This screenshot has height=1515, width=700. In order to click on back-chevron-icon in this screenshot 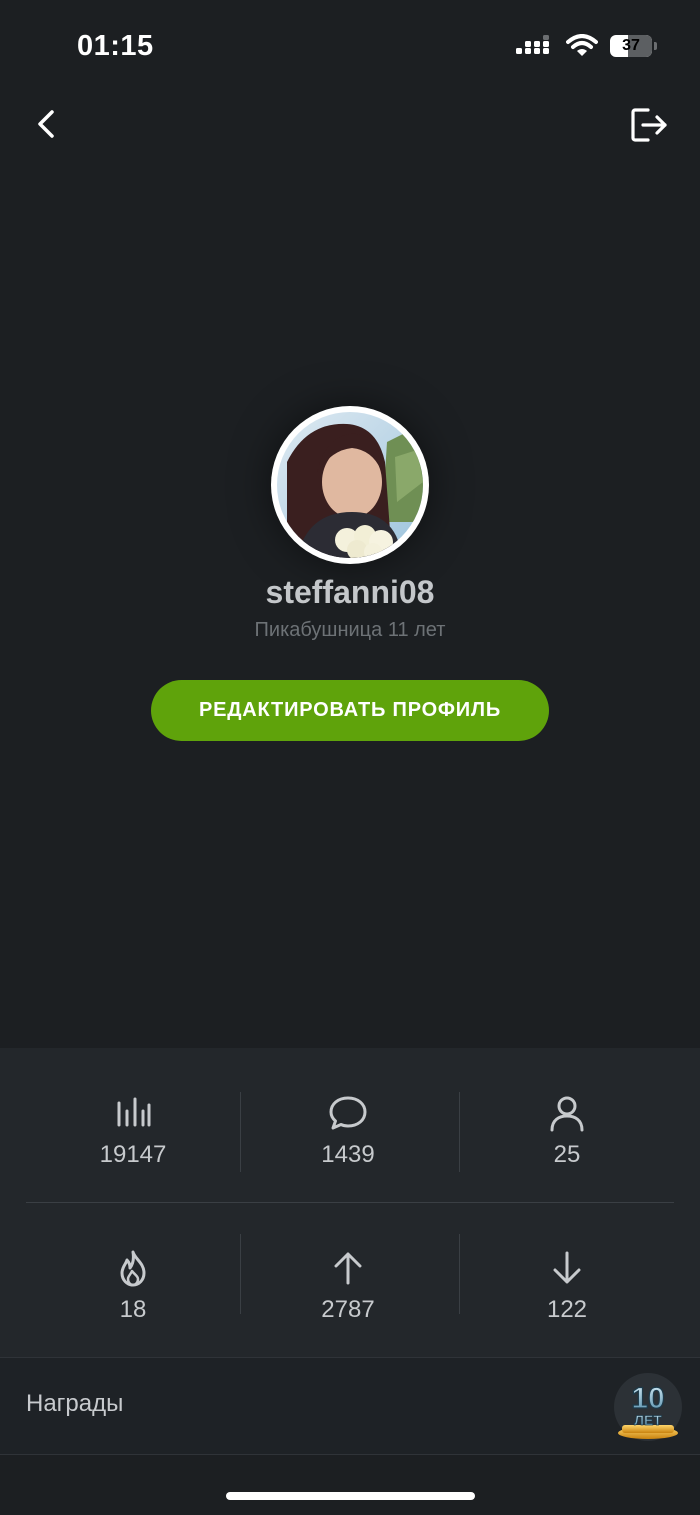, I will do `click(46, 124)`.